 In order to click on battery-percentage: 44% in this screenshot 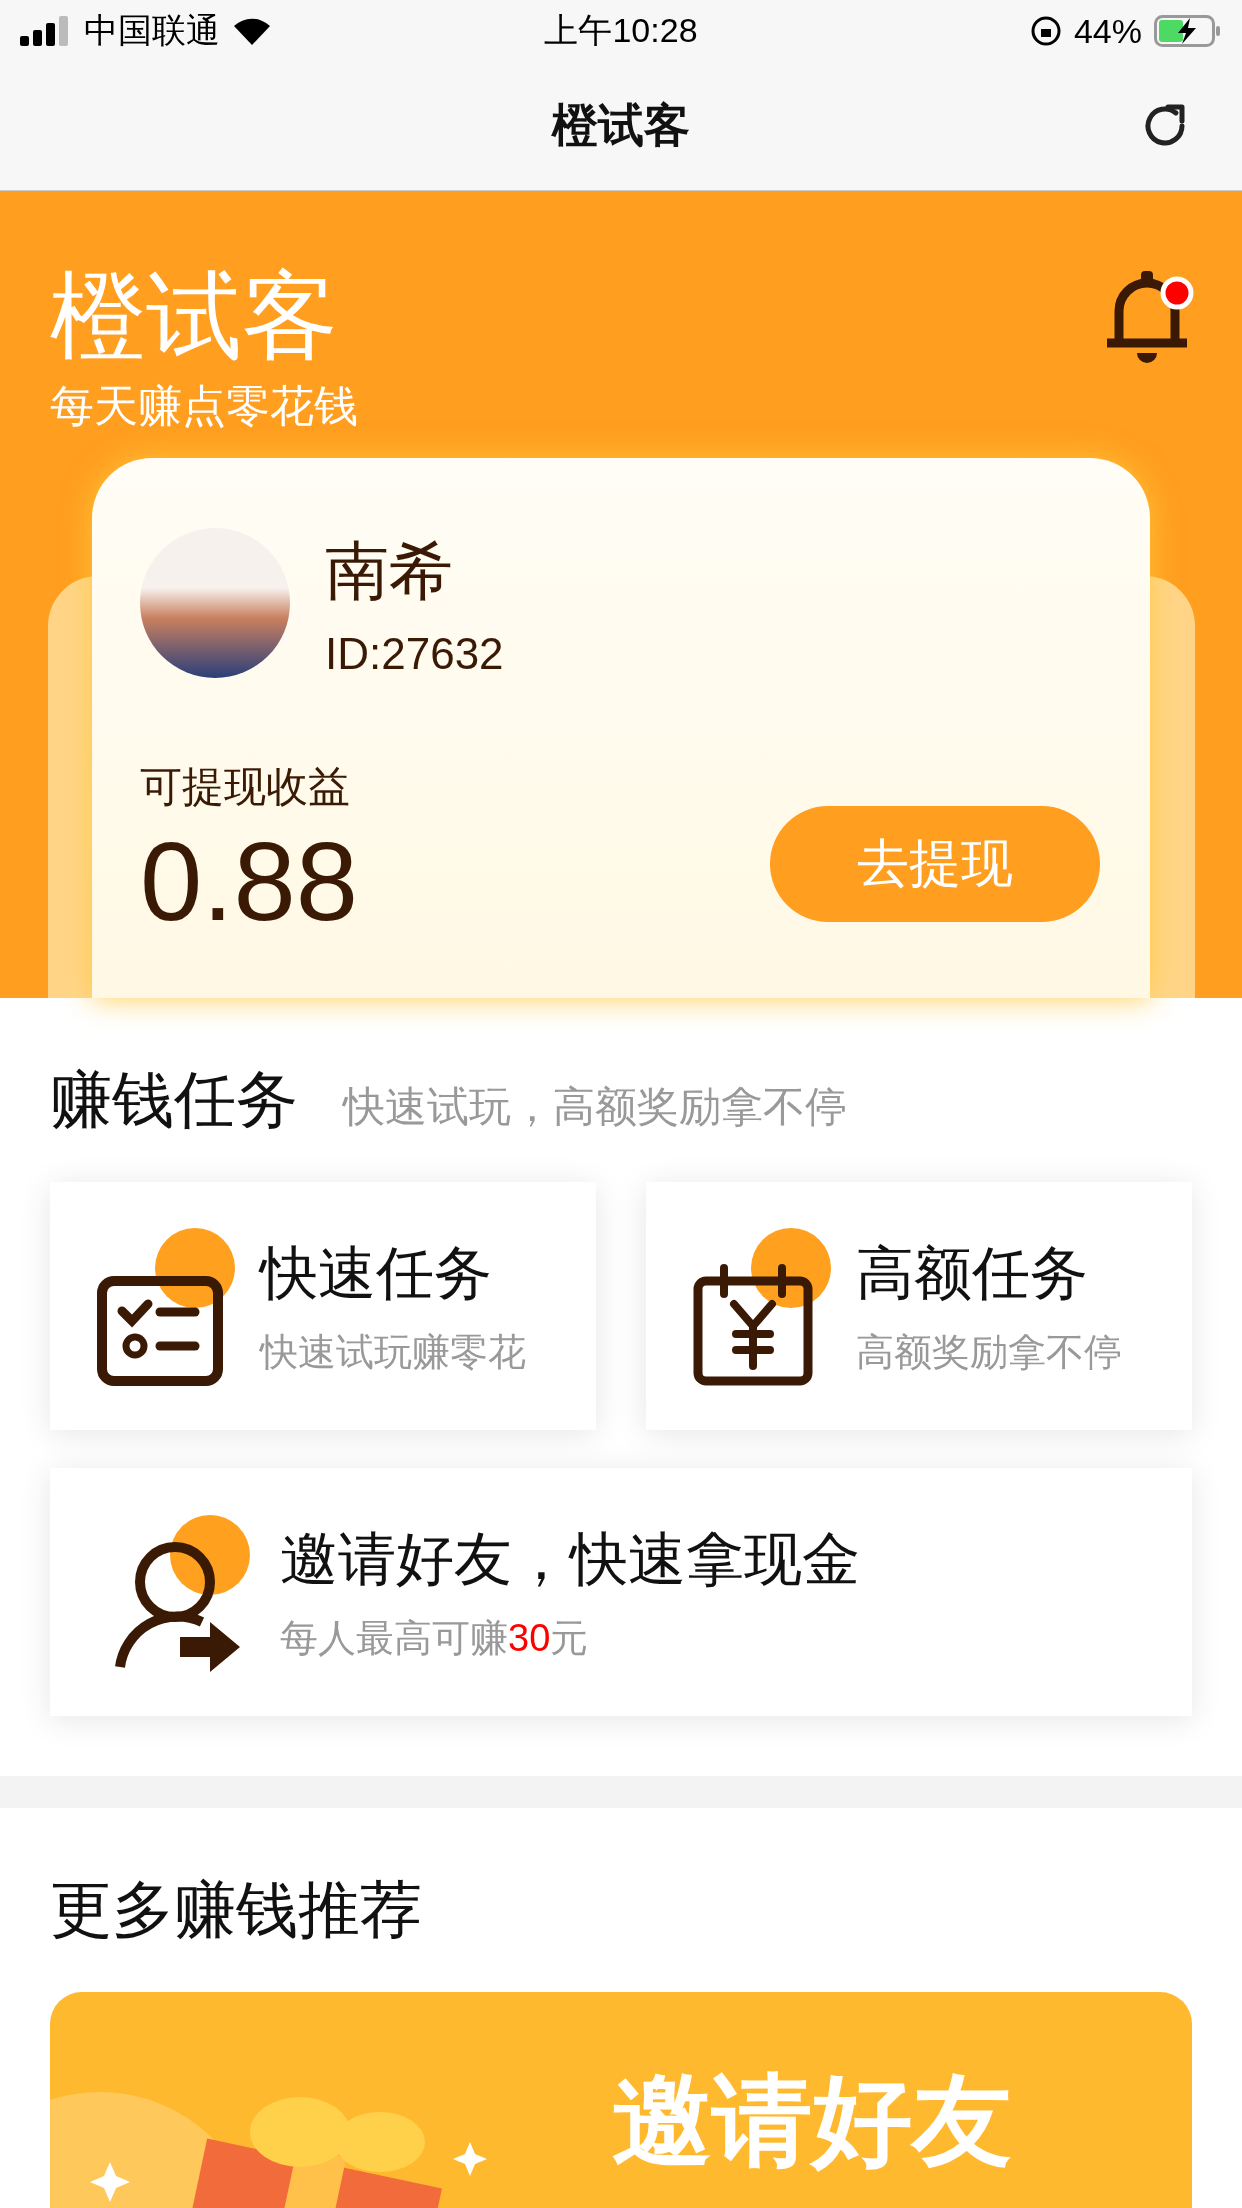, I will do `click(1107, 31)`.